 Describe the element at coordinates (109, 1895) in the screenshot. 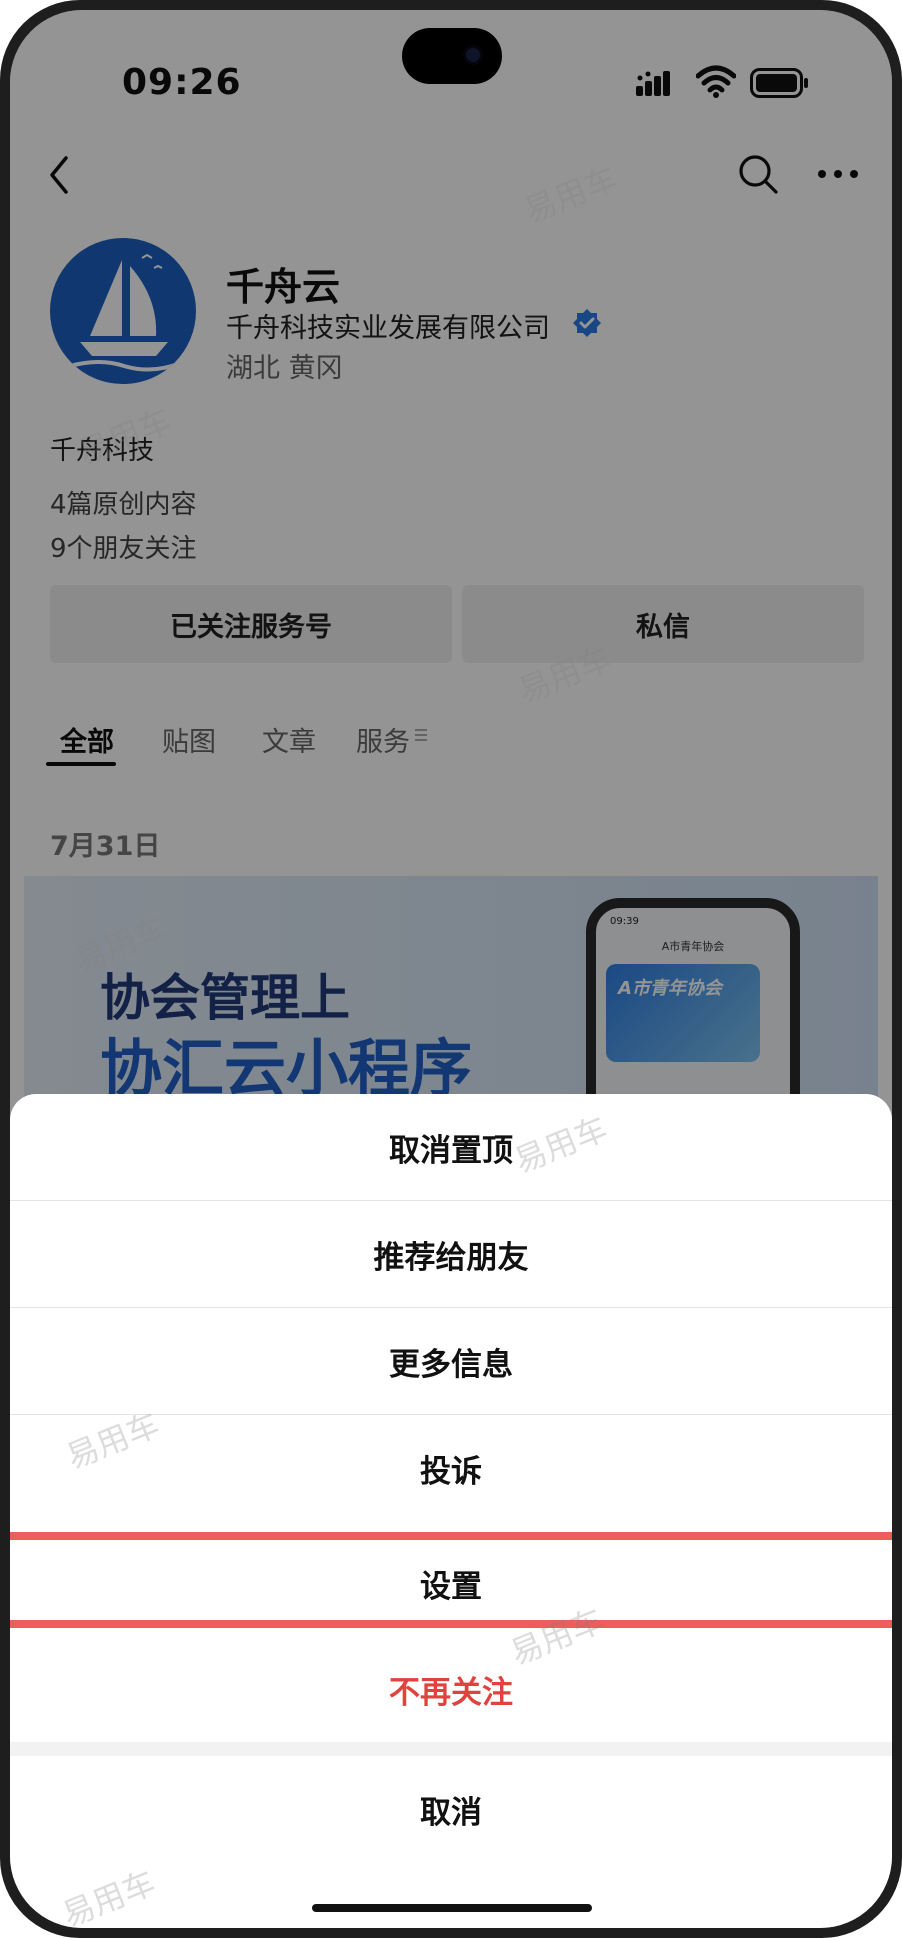

I see `watermark: 易用车` at that location.